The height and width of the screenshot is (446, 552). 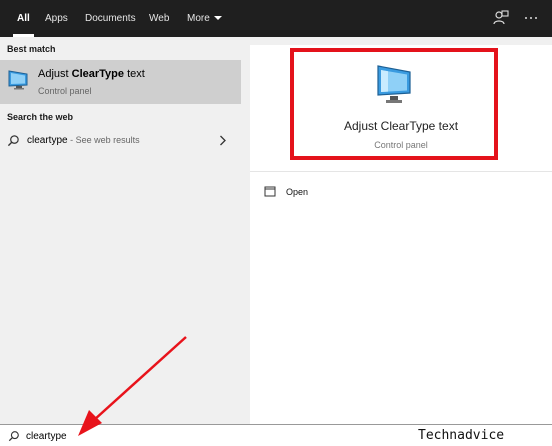 I want to click on best-match-title: Adjust ClearType text, so click(x=91, y=74).